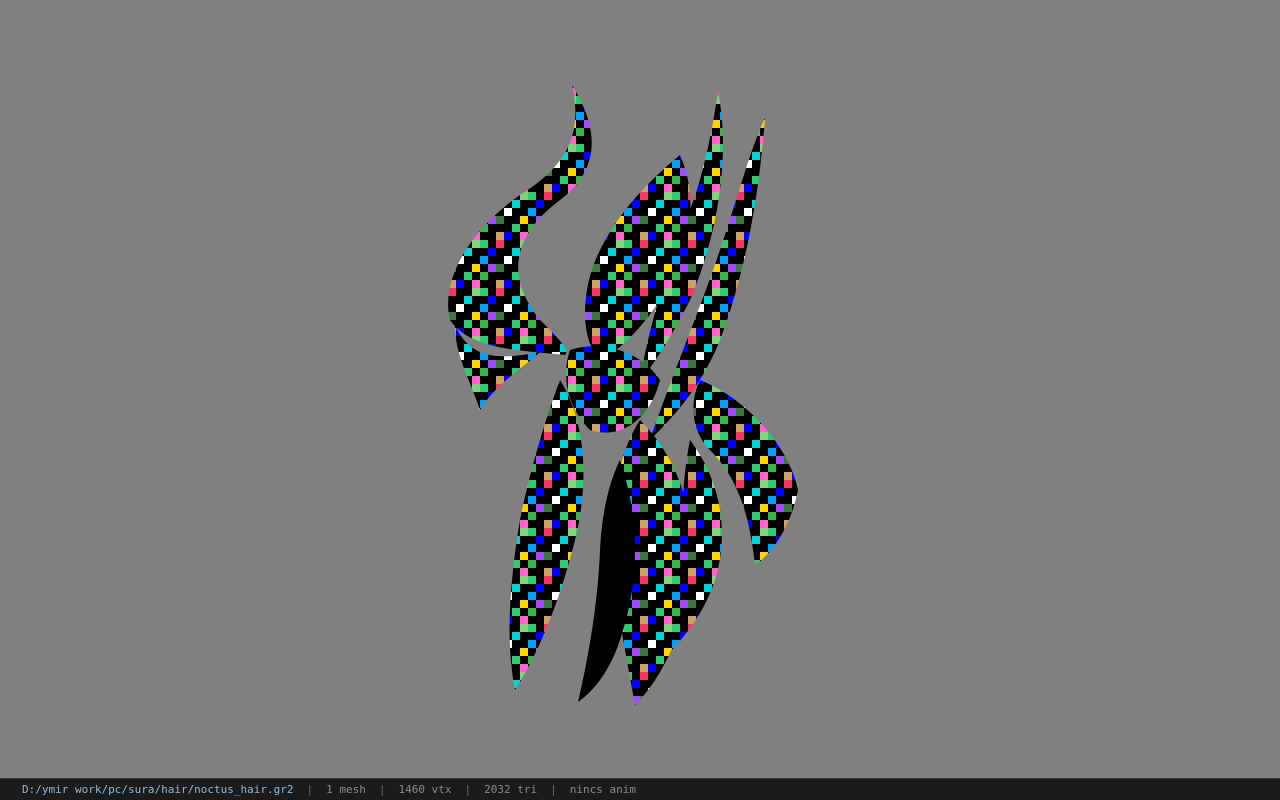  What do you see at coordinates (606, 581) in the screenshot?
I see `center-dark-strand` at bounding box center [606, 581].